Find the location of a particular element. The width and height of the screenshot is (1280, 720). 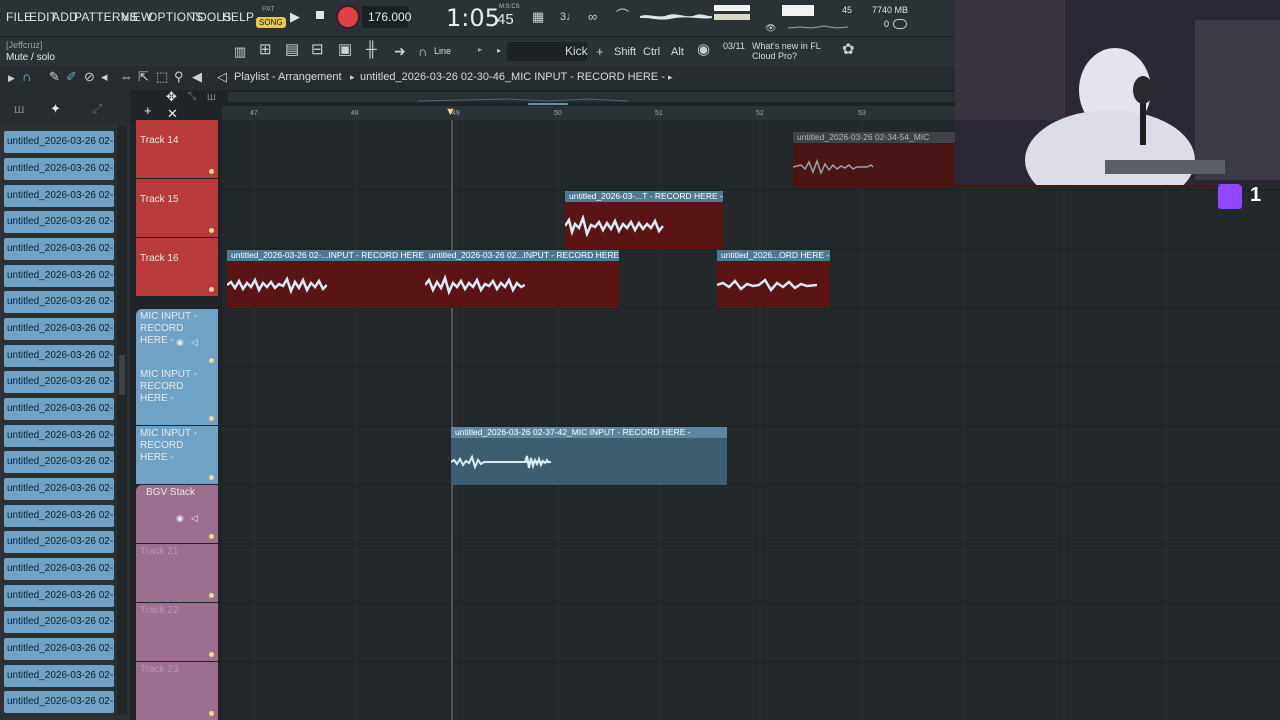

select-icon: ⬚ is located at coordinates (162, 77).